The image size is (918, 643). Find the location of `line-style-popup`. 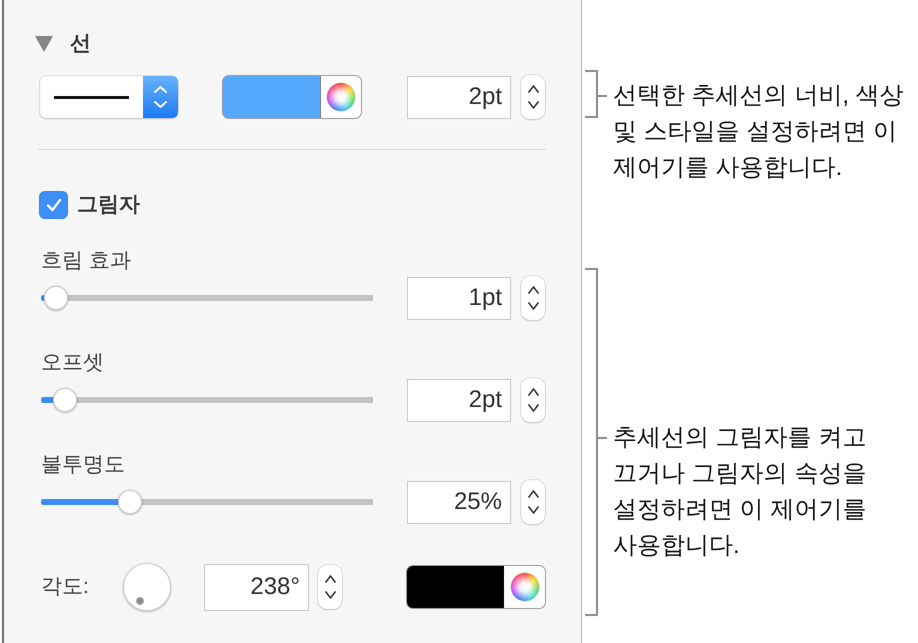

line-style-popup is located at coordinates (109, 97).